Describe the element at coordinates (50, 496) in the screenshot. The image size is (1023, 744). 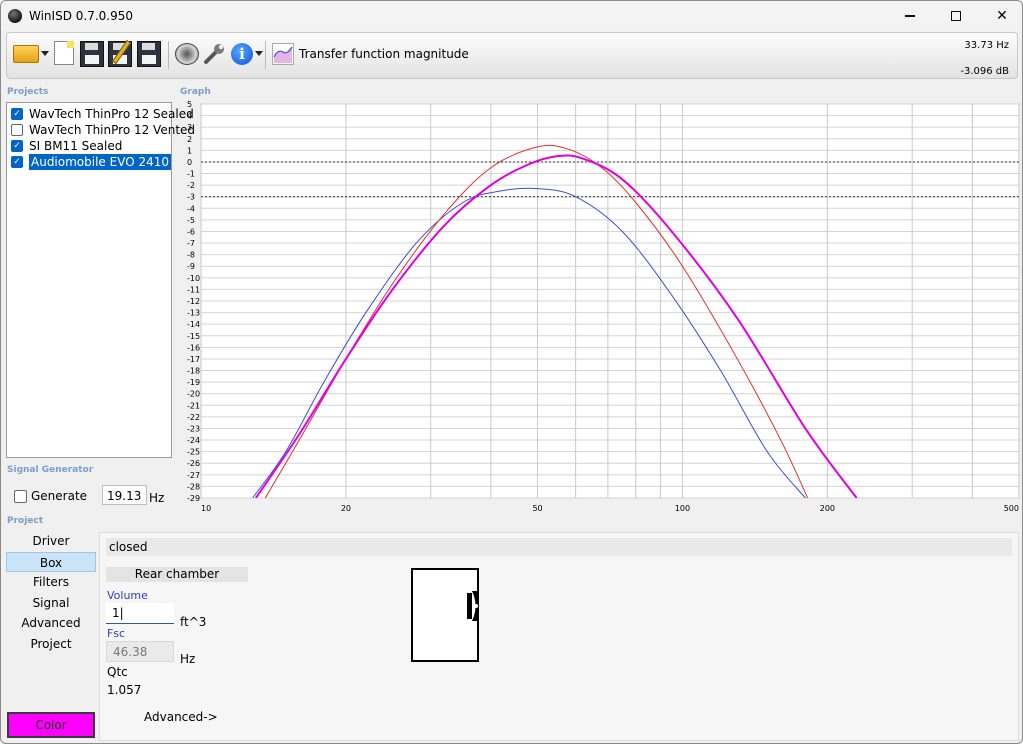
I see `generate-toggle: Generate` at that location.